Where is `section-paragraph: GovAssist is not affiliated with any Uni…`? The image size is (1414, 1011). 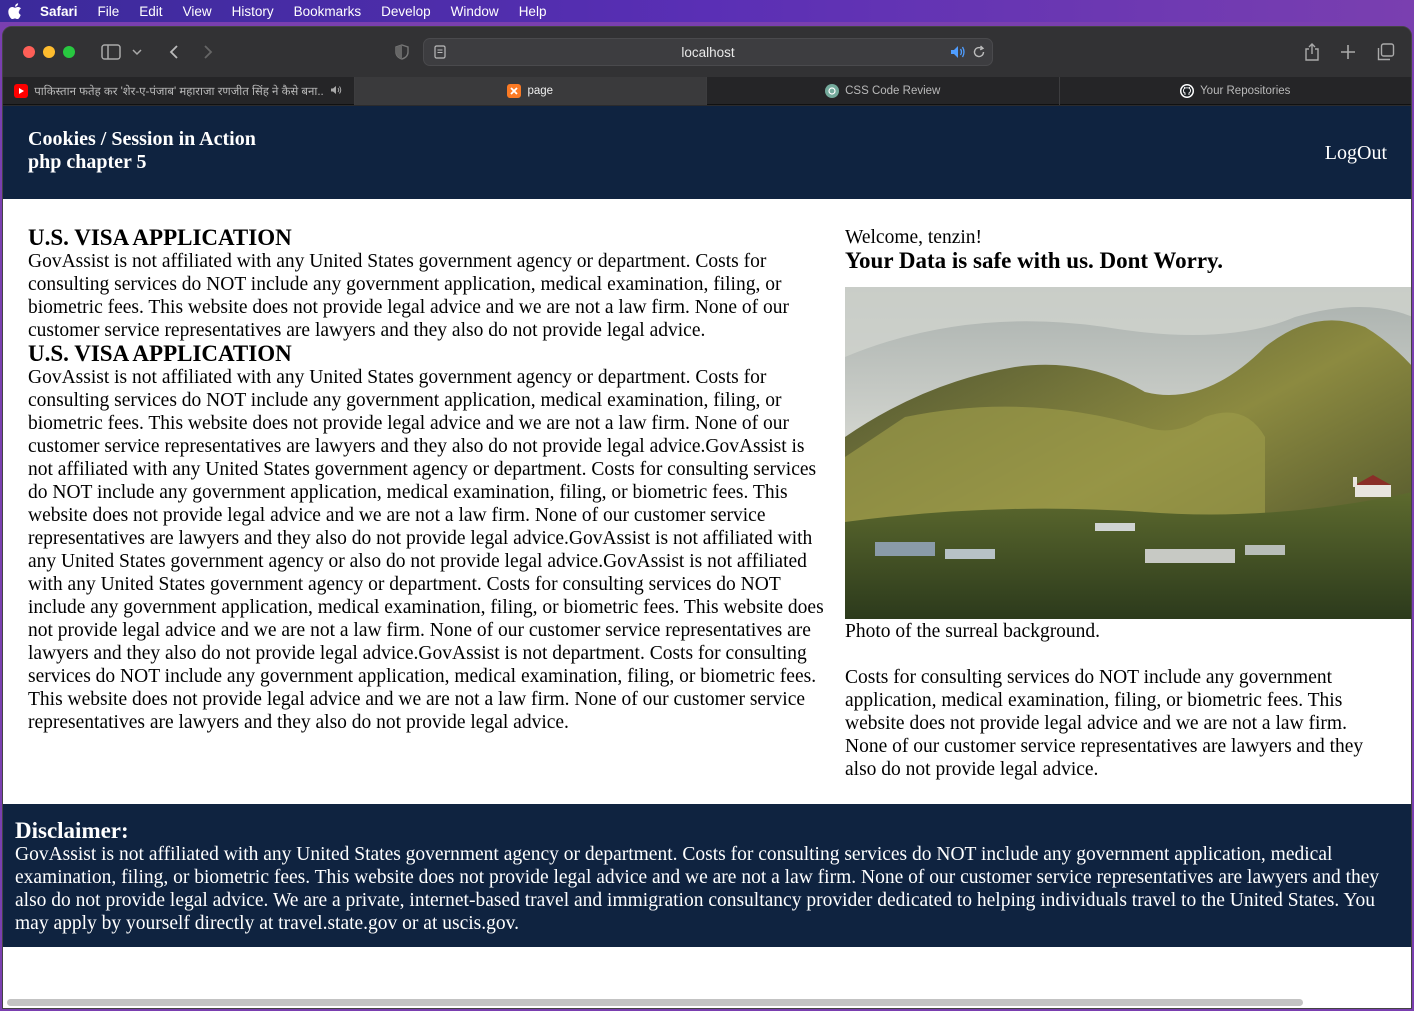 section-paragraph: GovAssist is not affiliated with any Uni… is located at coordinates (408, 296).